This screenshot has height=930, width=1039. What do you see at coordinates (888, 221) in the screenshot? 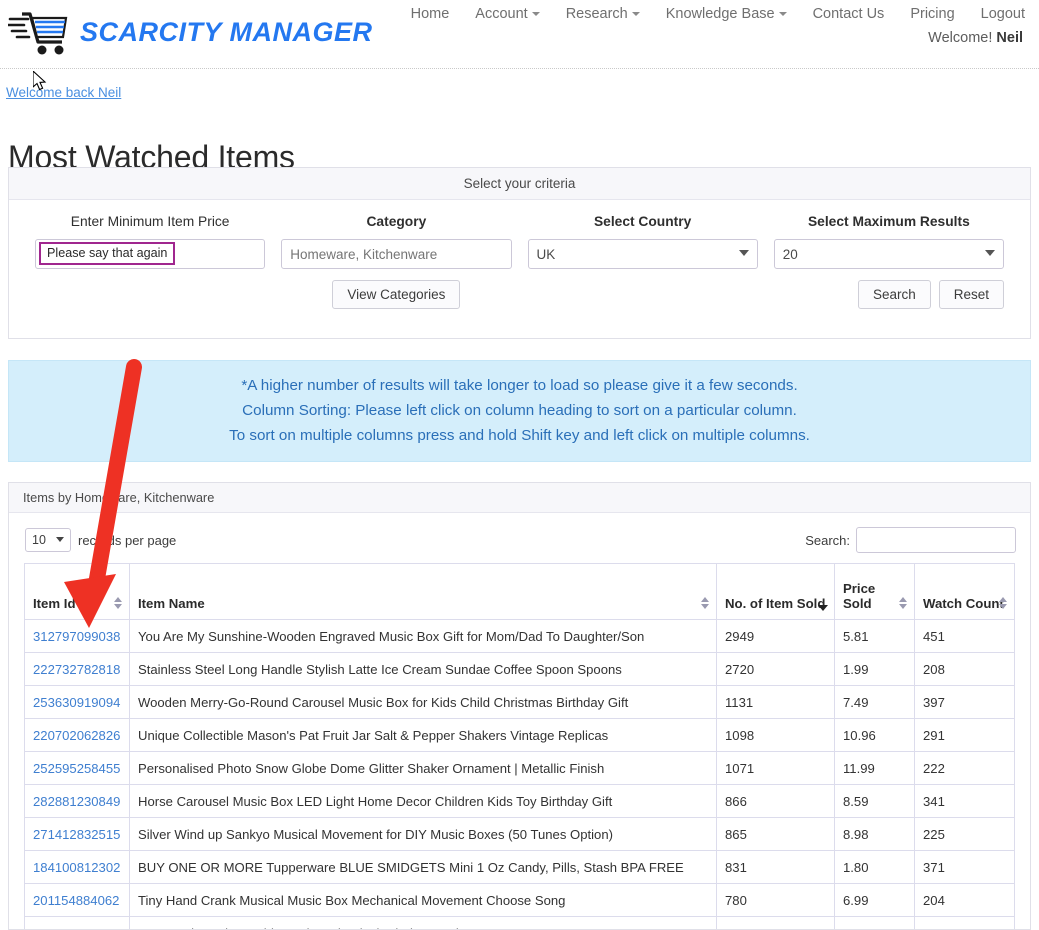
I see `max-results-label: Select Maximum Results` at bounding box center [888, 221].